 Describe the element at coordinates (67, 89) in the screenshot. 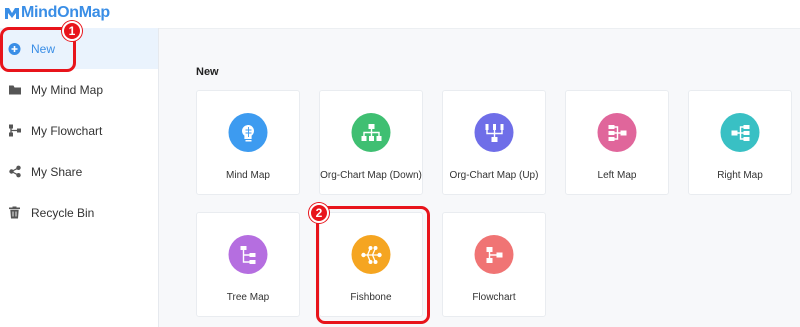

I see `sidebar-item-label: My Mind Map` at that location.